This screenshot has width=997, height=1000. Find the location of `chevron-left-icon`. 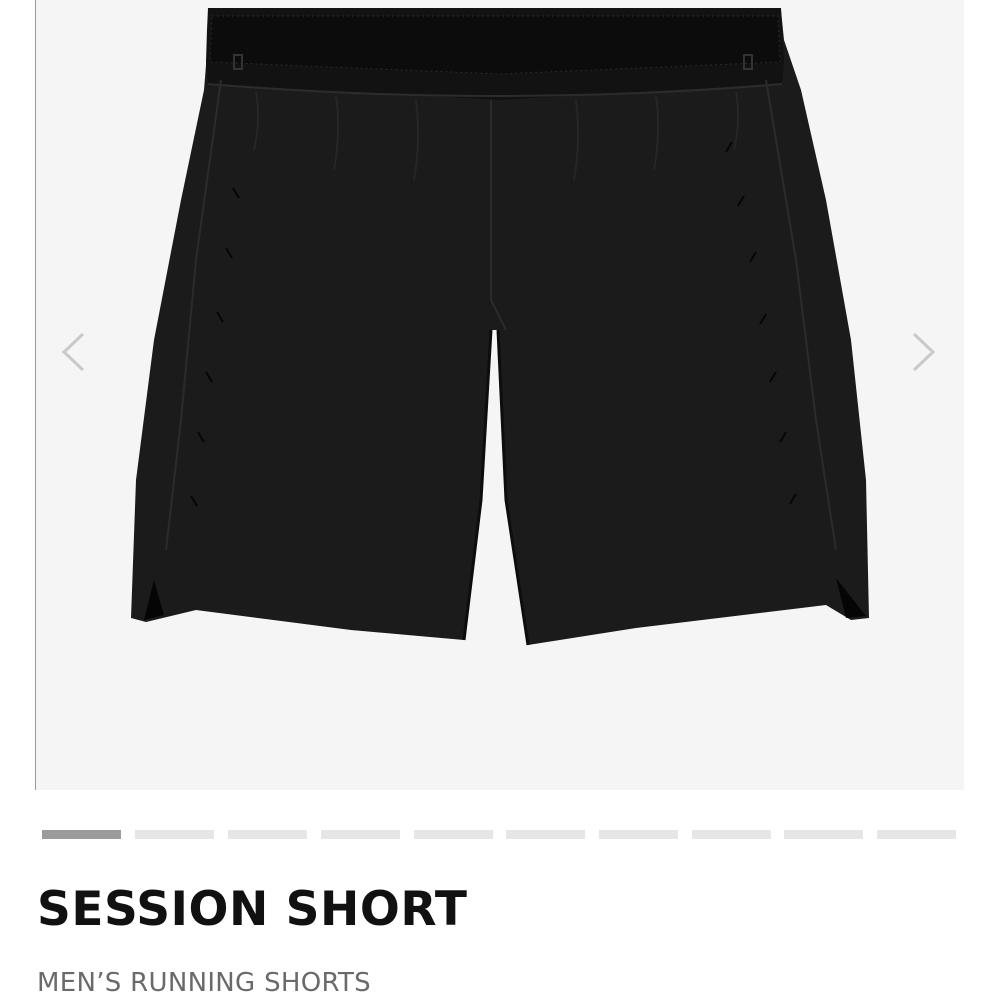

chevron-left-icon is located at coordinates (73, 352).